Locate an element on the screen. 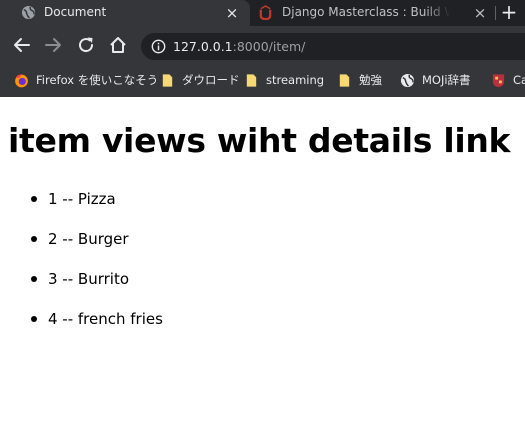 The image size is (525, 426). bookmark-firefox: Firefox を使いこなそう is located at coordinates (86, 80).